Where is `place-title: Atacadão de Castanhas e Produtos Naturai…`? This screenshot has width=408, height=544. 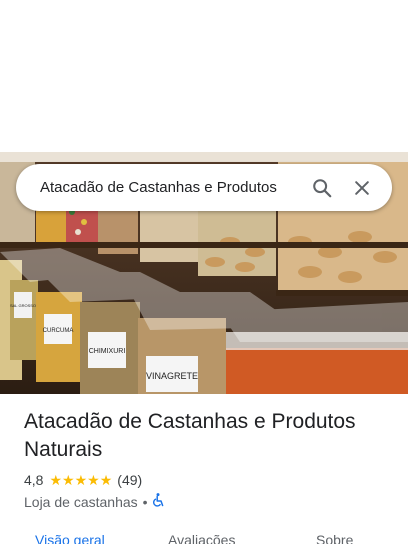
place-title: Atacadão de Castanhas e Produtos Naturai… is located at coordinates (190, 435).